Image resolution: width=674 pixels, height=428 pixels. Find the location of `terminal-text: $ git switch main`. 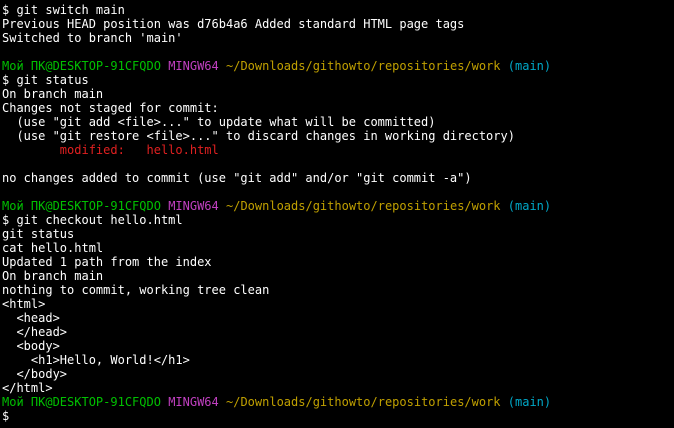

terminal-text: $ git switch main is located at coordinates (63, 10).